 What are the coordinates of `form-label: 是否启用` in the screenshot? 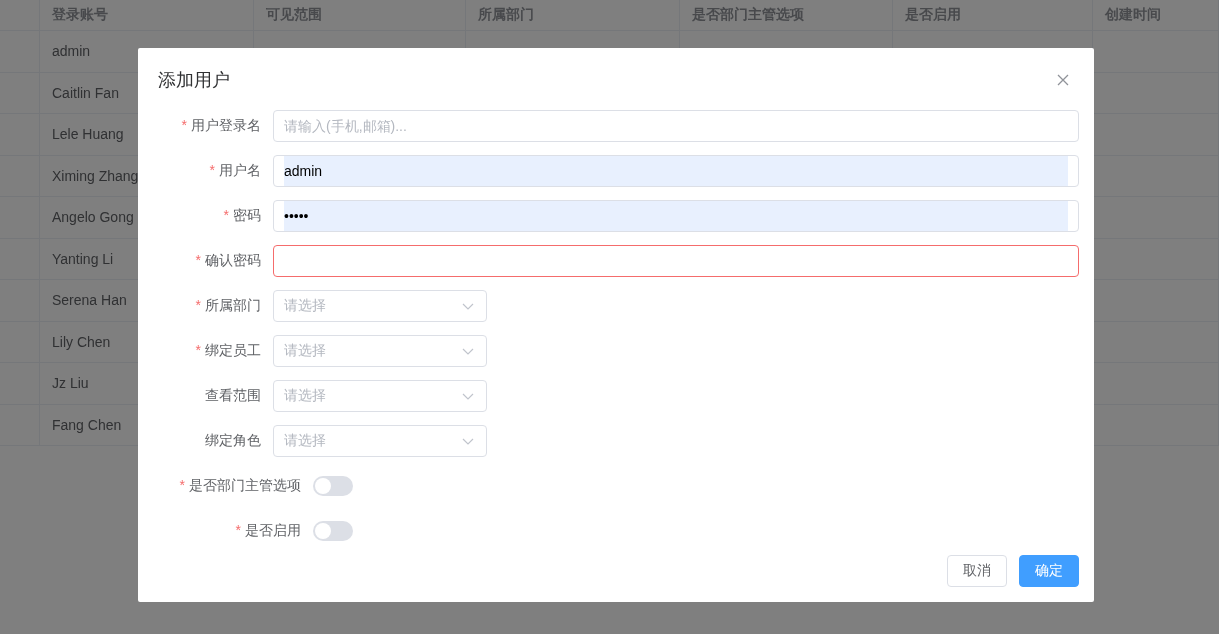 It's located at (273, 531).